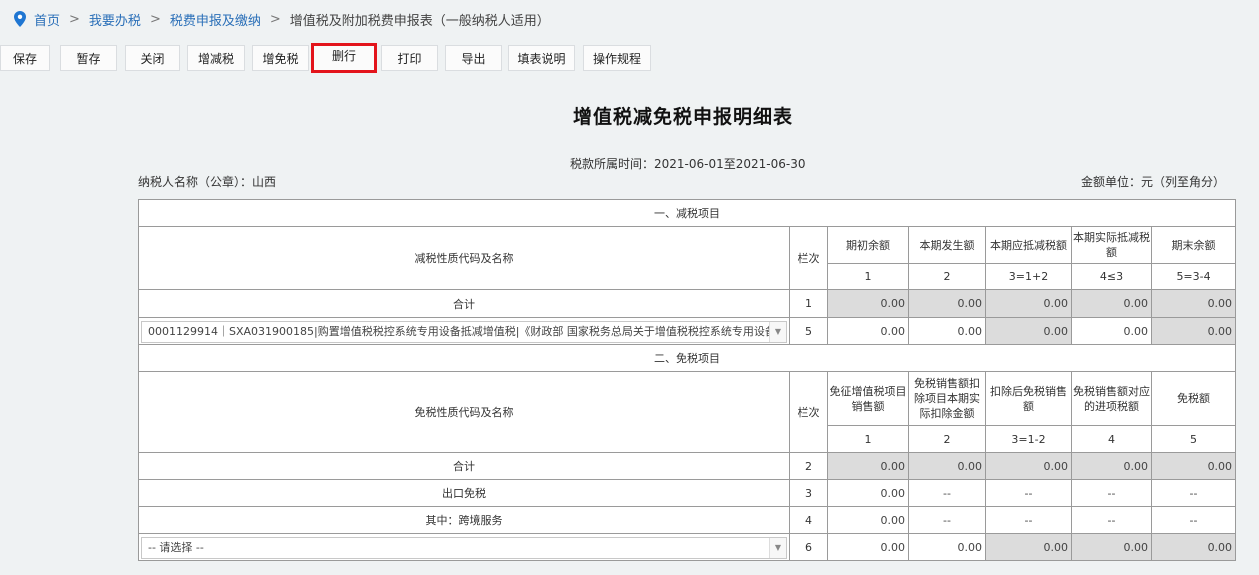  I want to click on line-number: 1, so click(808, 303).